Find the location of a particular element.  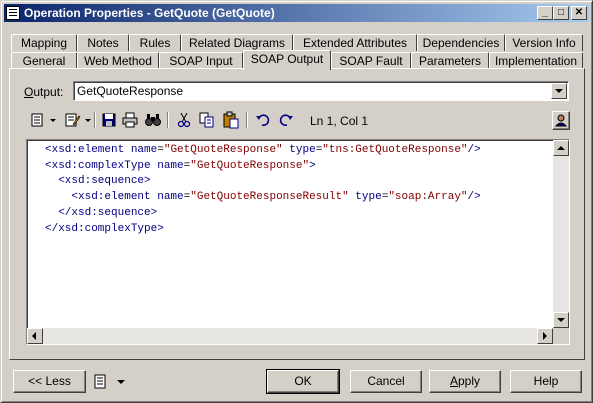

scroll-up-button is located at coordinates (561, 148).